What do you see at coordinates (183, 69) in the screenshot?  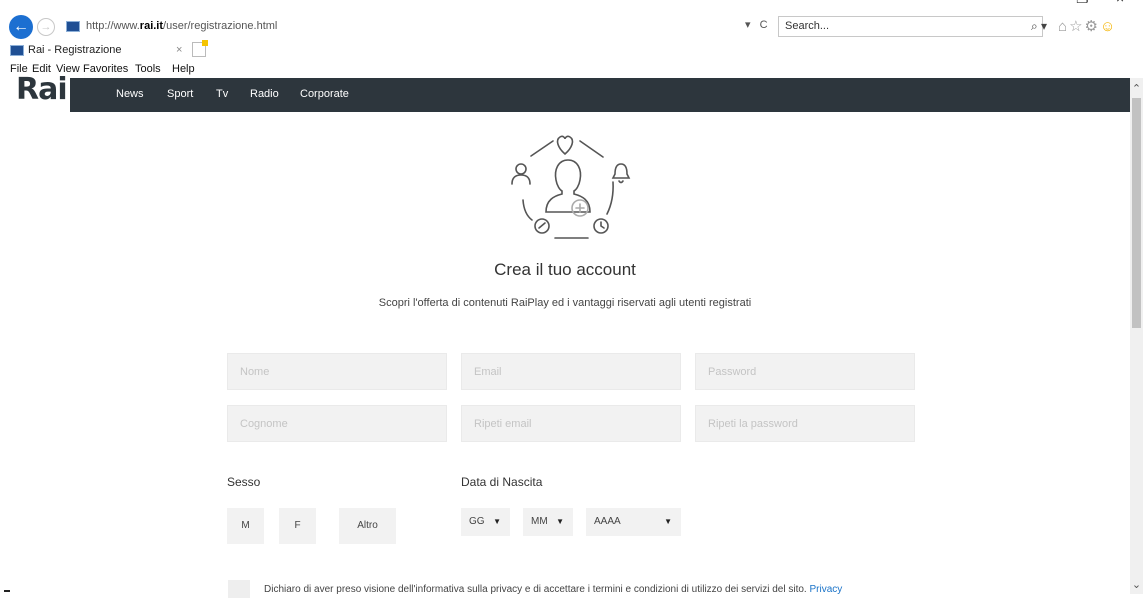 I see `menu-help: Help` at bounding box center [183, 69].